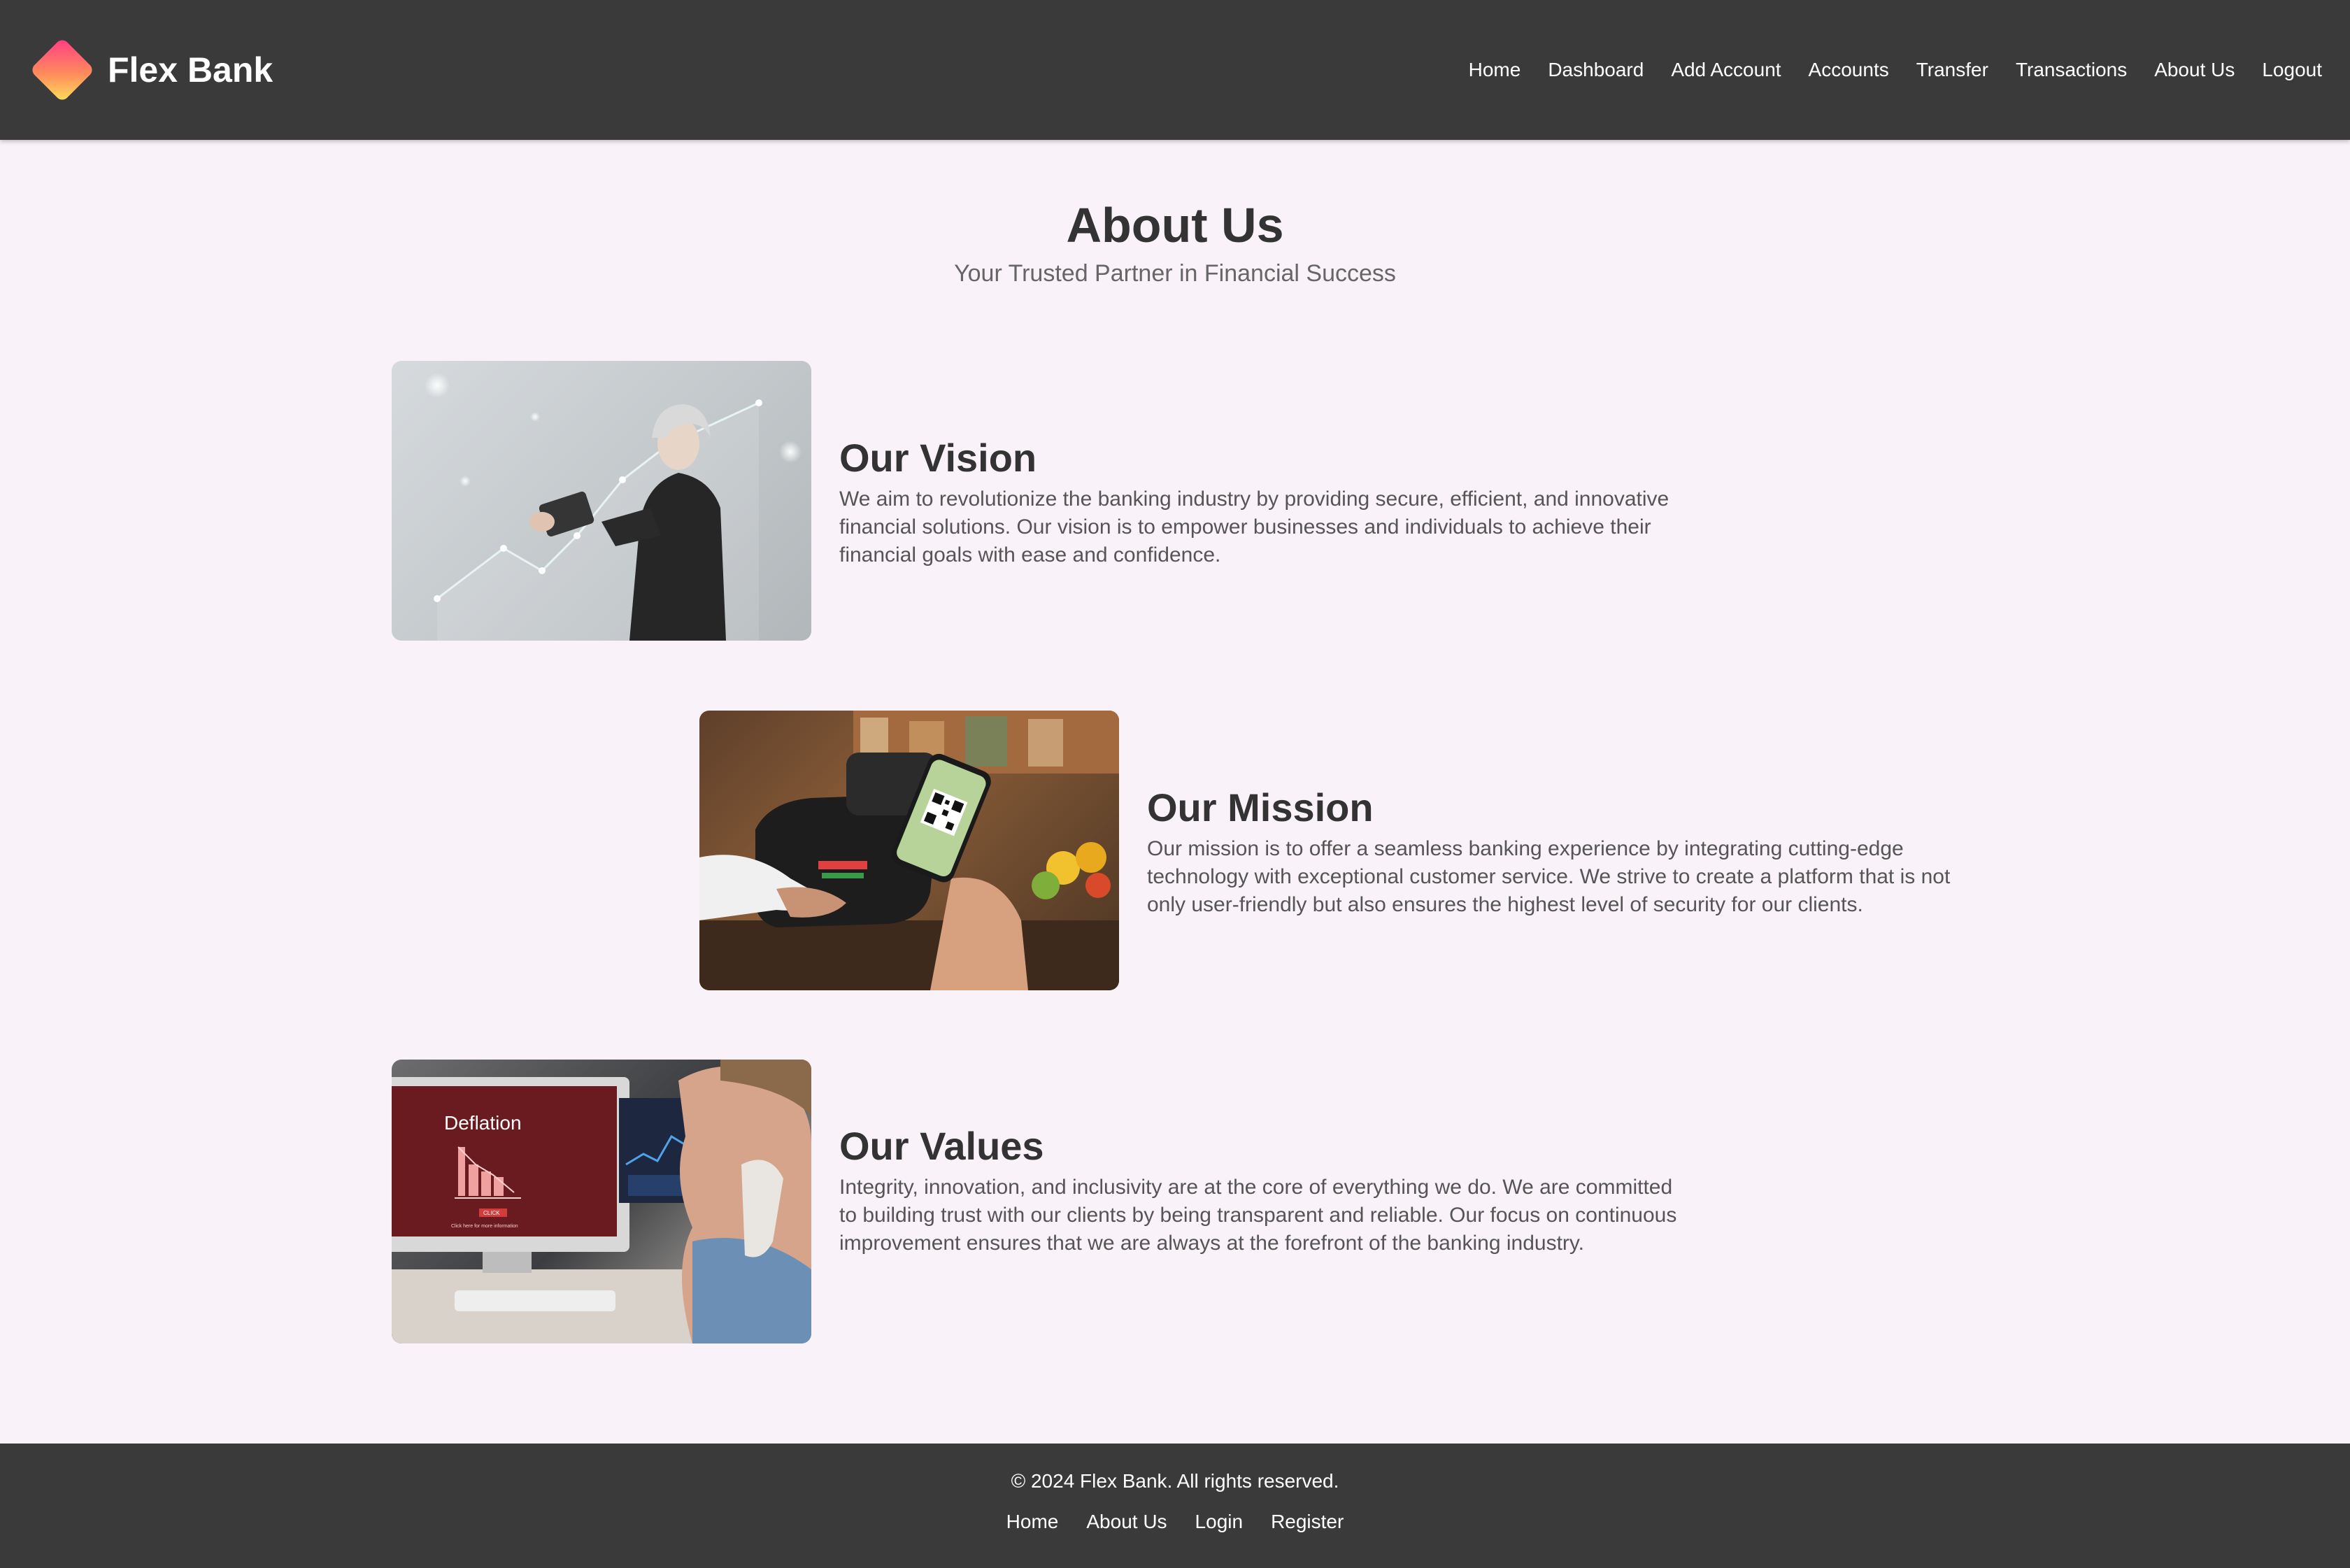  Describe the element at coordinates (2292, 70) in the screenshot. I see `nav-logout: Logout` at that location.